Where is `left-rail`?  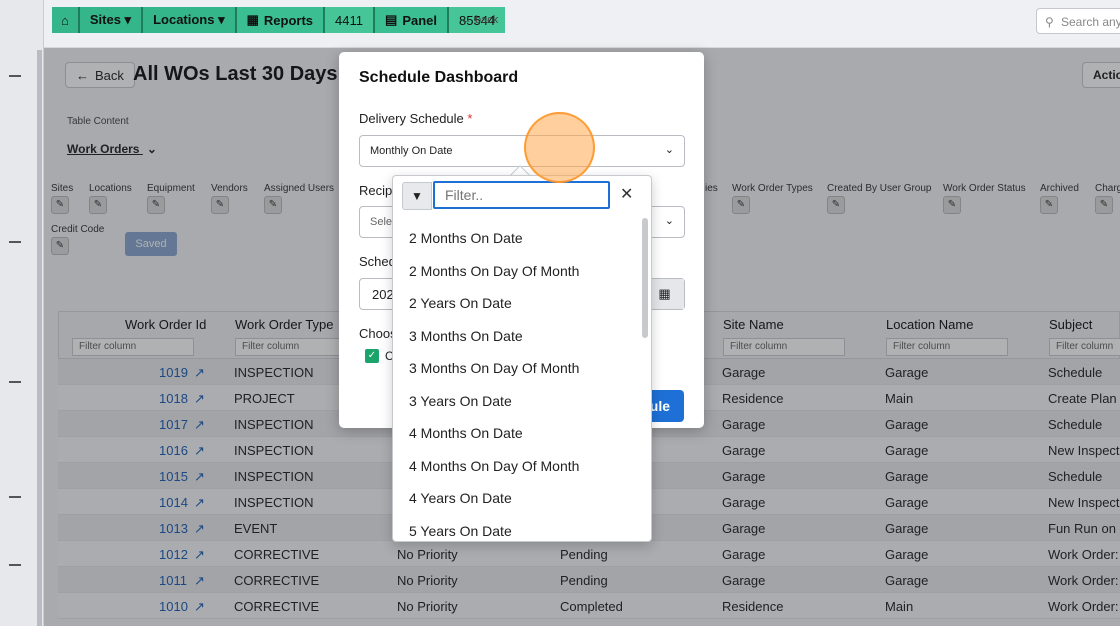 left-rail is located at coordinates (22, 313).